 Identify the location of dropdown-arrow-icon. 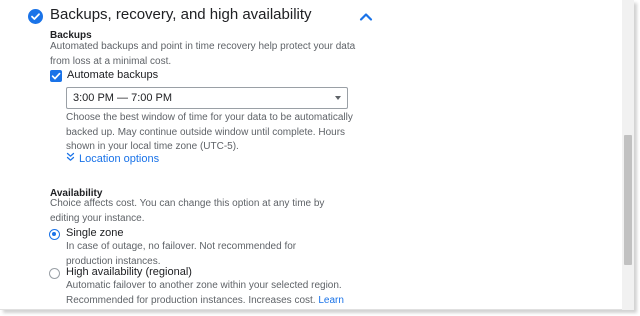
(338, 98).